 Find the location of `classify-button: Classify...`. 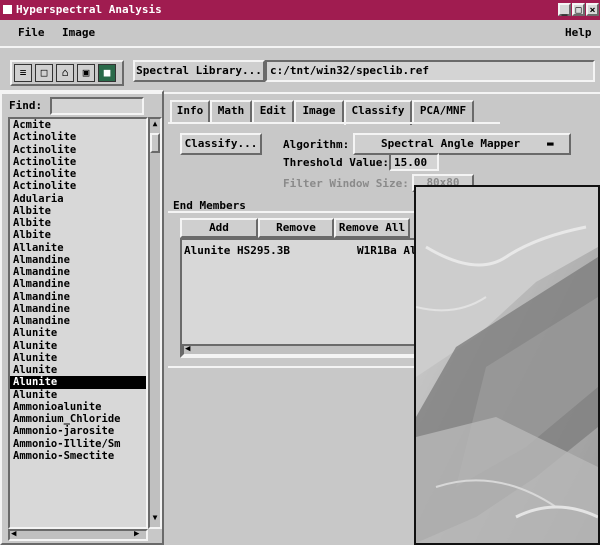

classify-button: Classify... is located at coordinates (221, 144).